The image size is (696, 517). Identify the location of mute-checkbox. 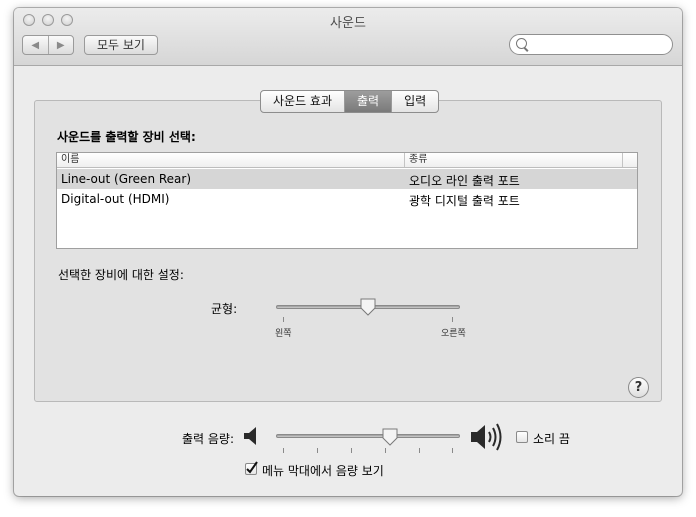
(522, 437).